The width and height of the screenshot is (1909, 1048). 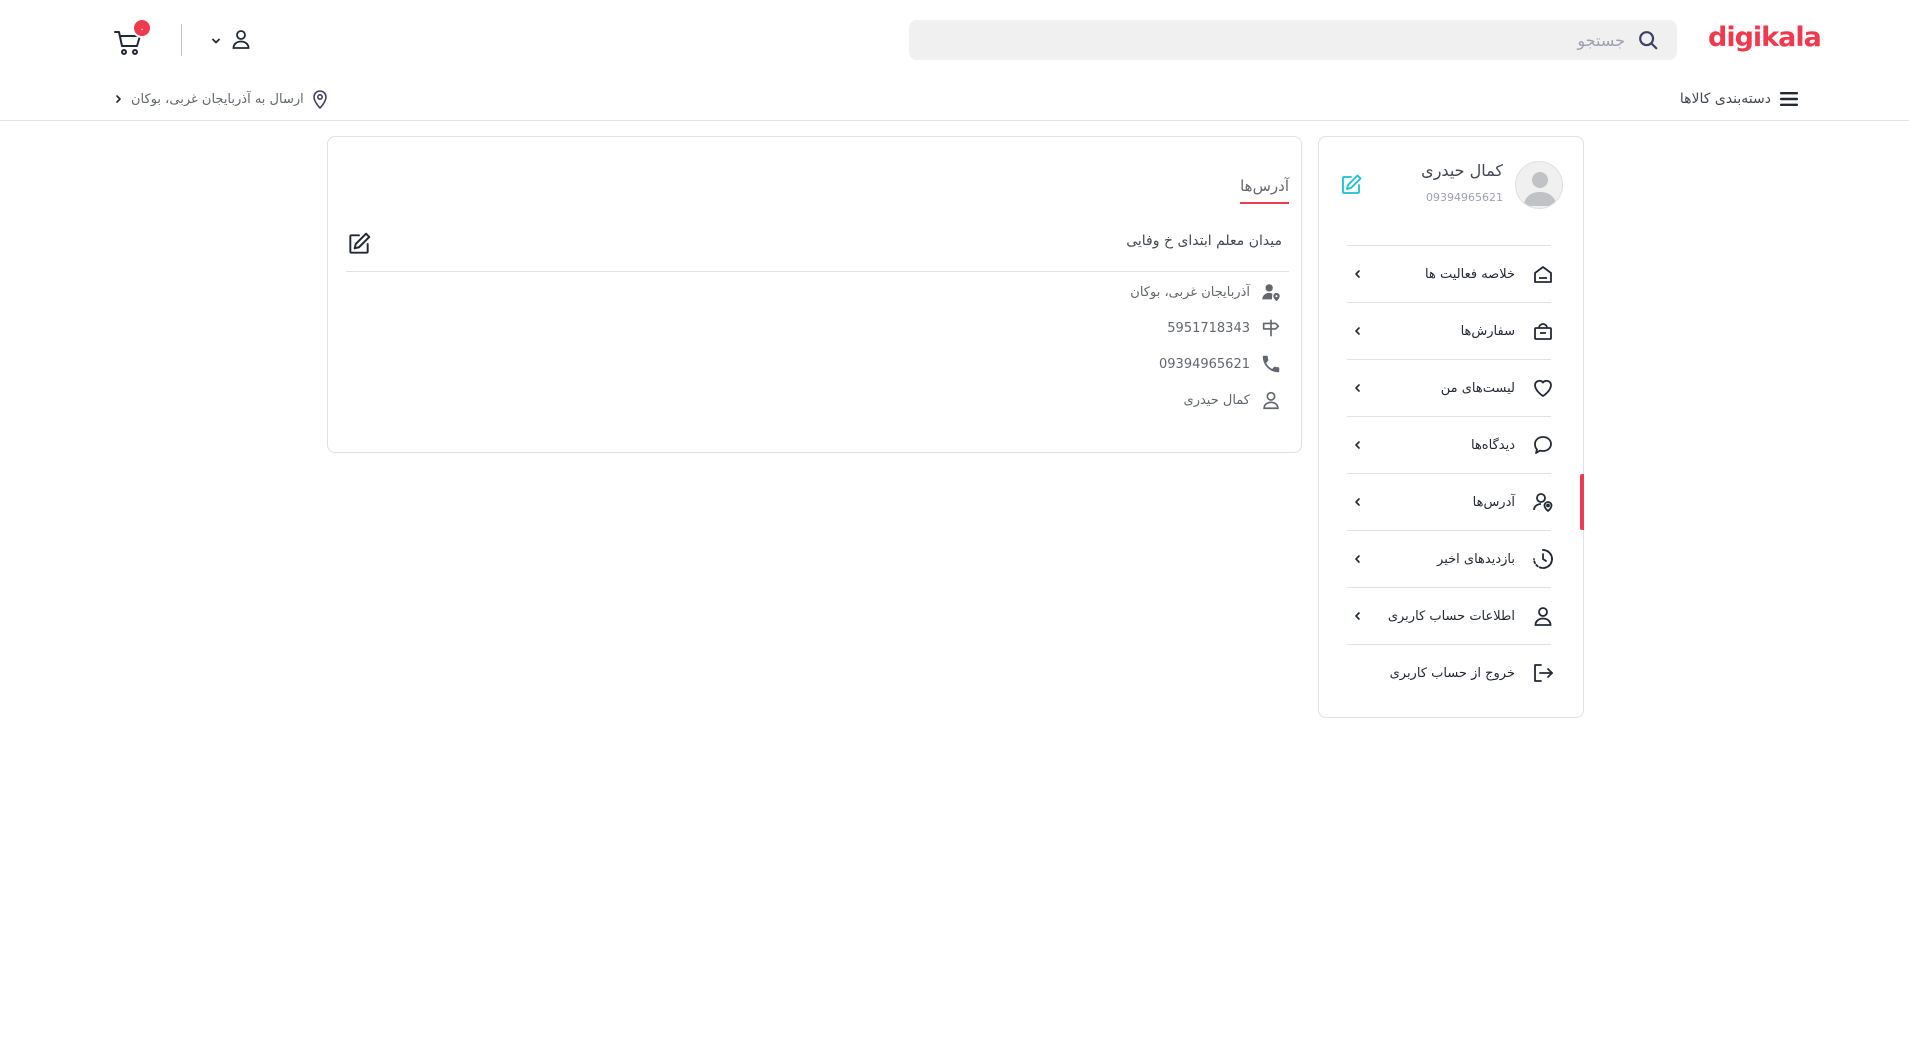 I want to click on sidebar-item-comments: دیدگاه‌ها, so click(x=1449, y=444).